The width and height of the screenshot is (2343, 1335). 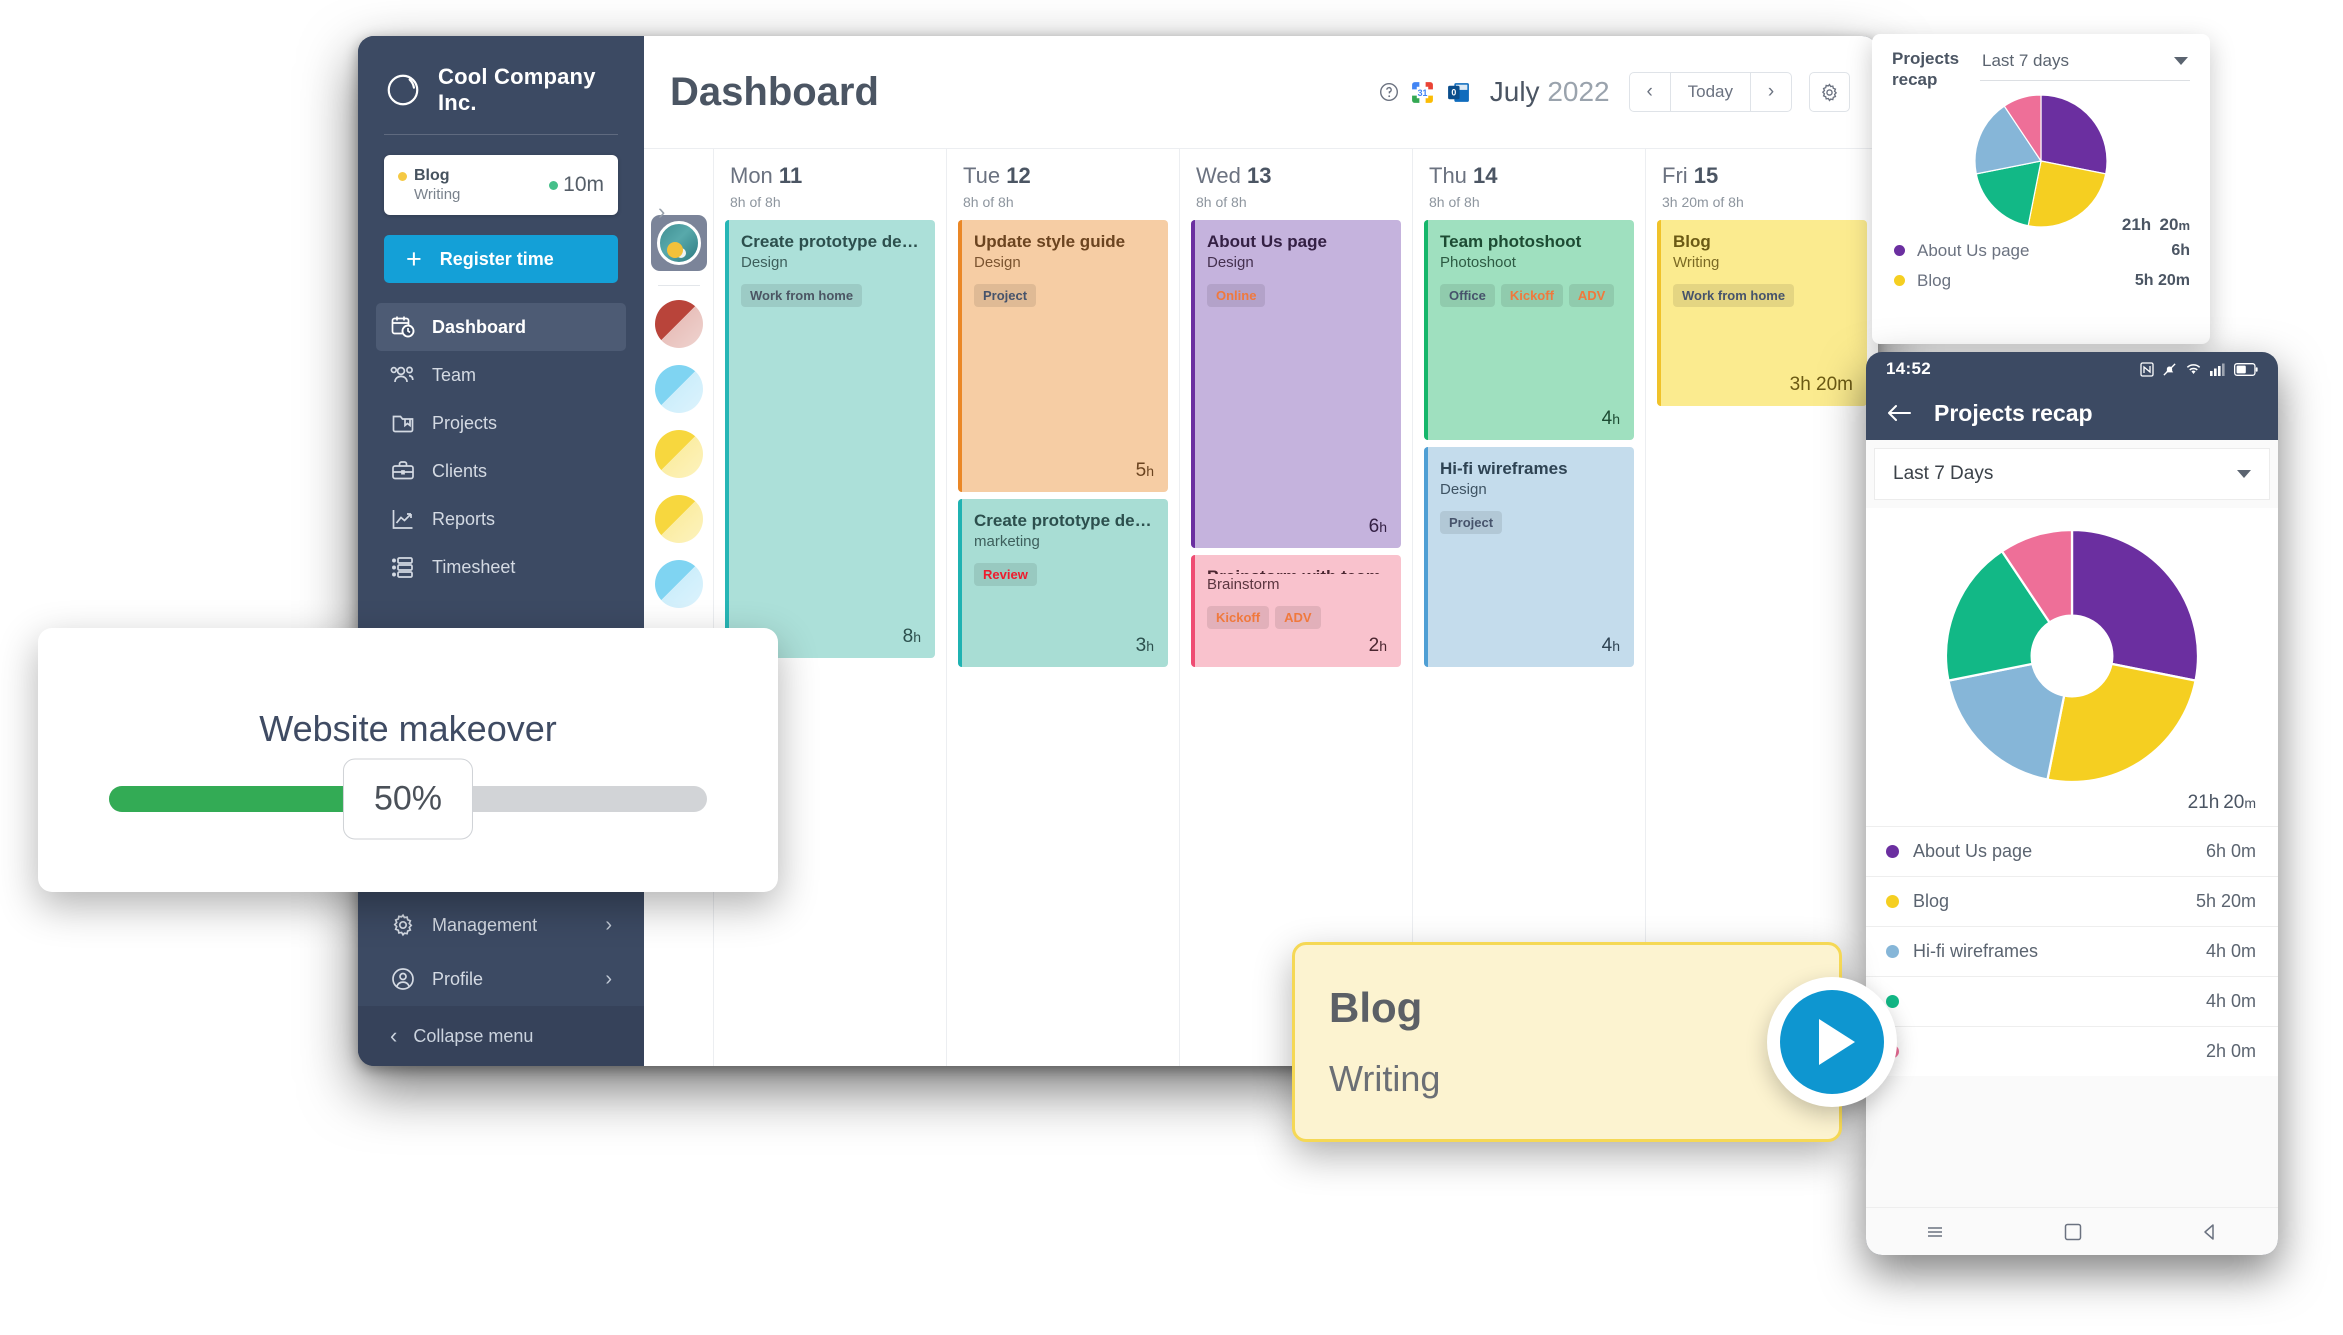 I want to click on event-title: Hi-fi wireframes, so click(x=1504, y=468).